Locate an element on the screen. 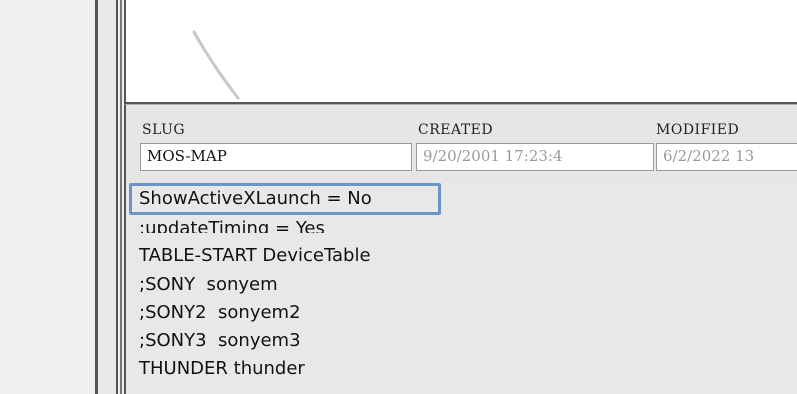 The height and width of the screenshot is (394, 797). frame-divider-inner is located at coordinates (117, 197).